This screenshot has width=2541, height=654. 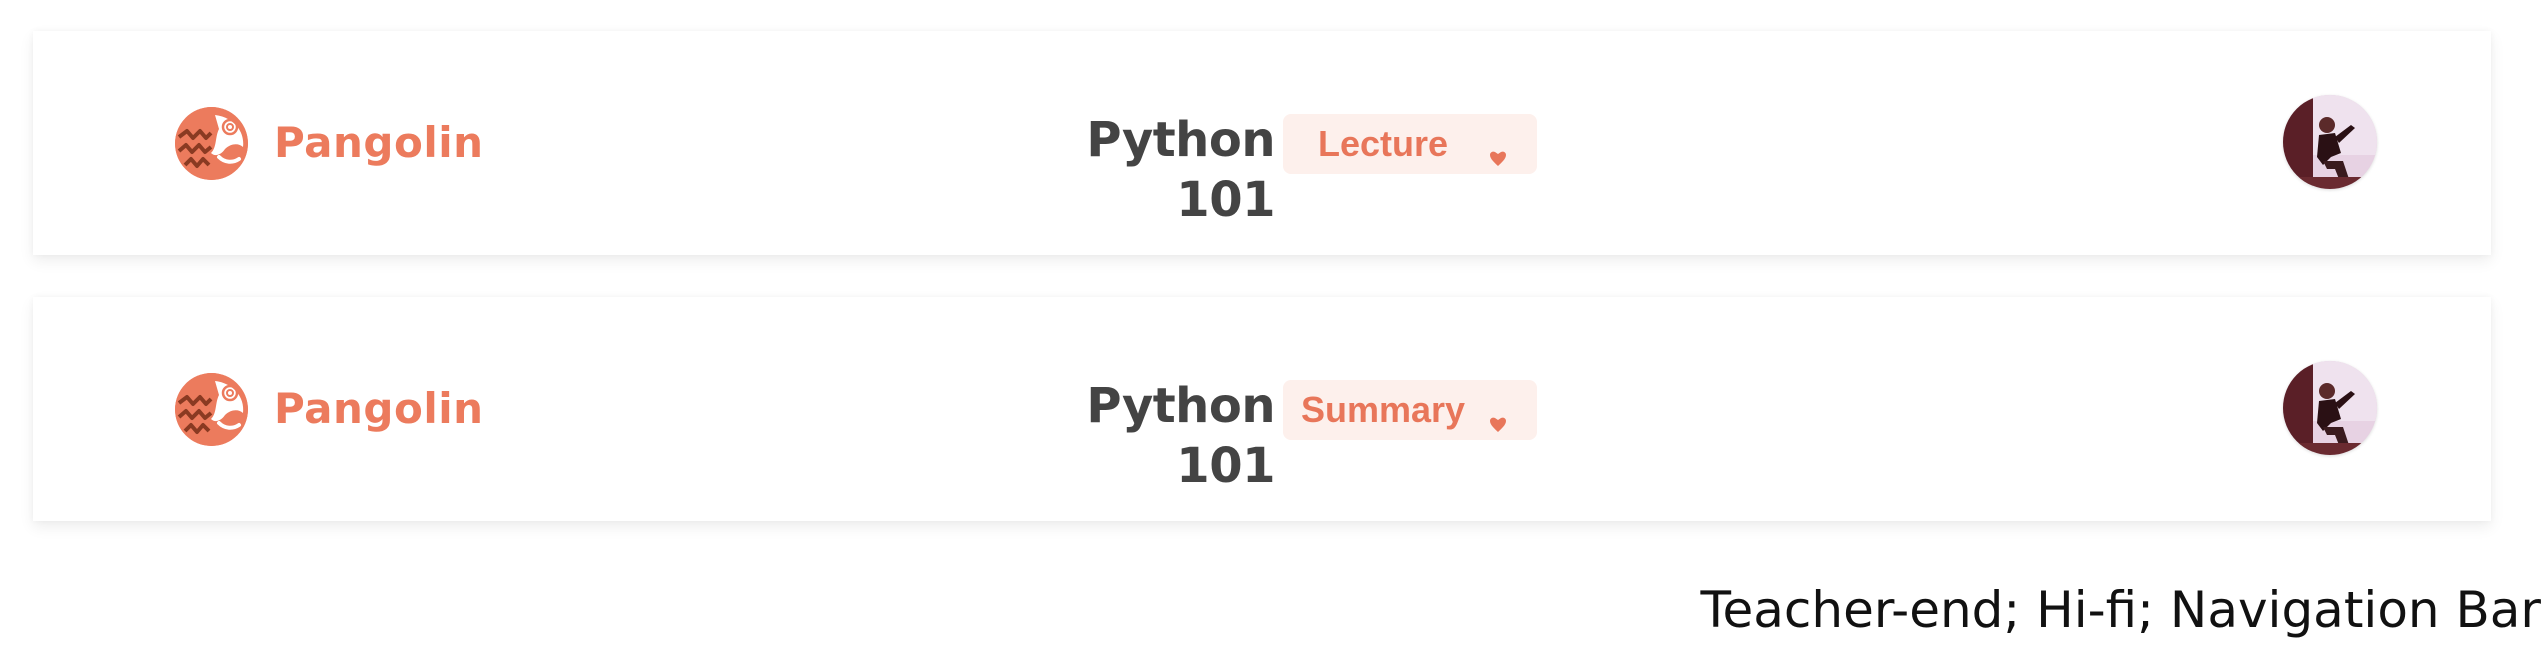 I want to click on caption: Teacher-end; Hi-fi; Navigation Bar, so click(x=2120, y=610).